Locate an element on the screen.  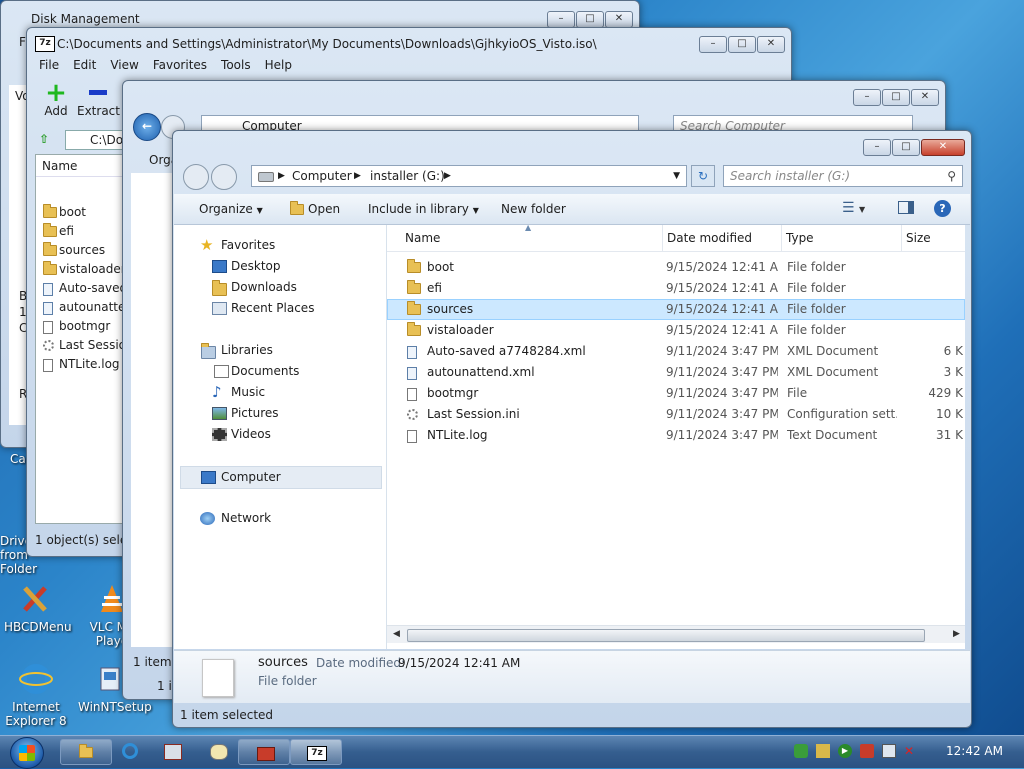
address-bar: ▶ Computer ▶ installer (G:) ▶ ▼ is located at coordinates (469, 176).